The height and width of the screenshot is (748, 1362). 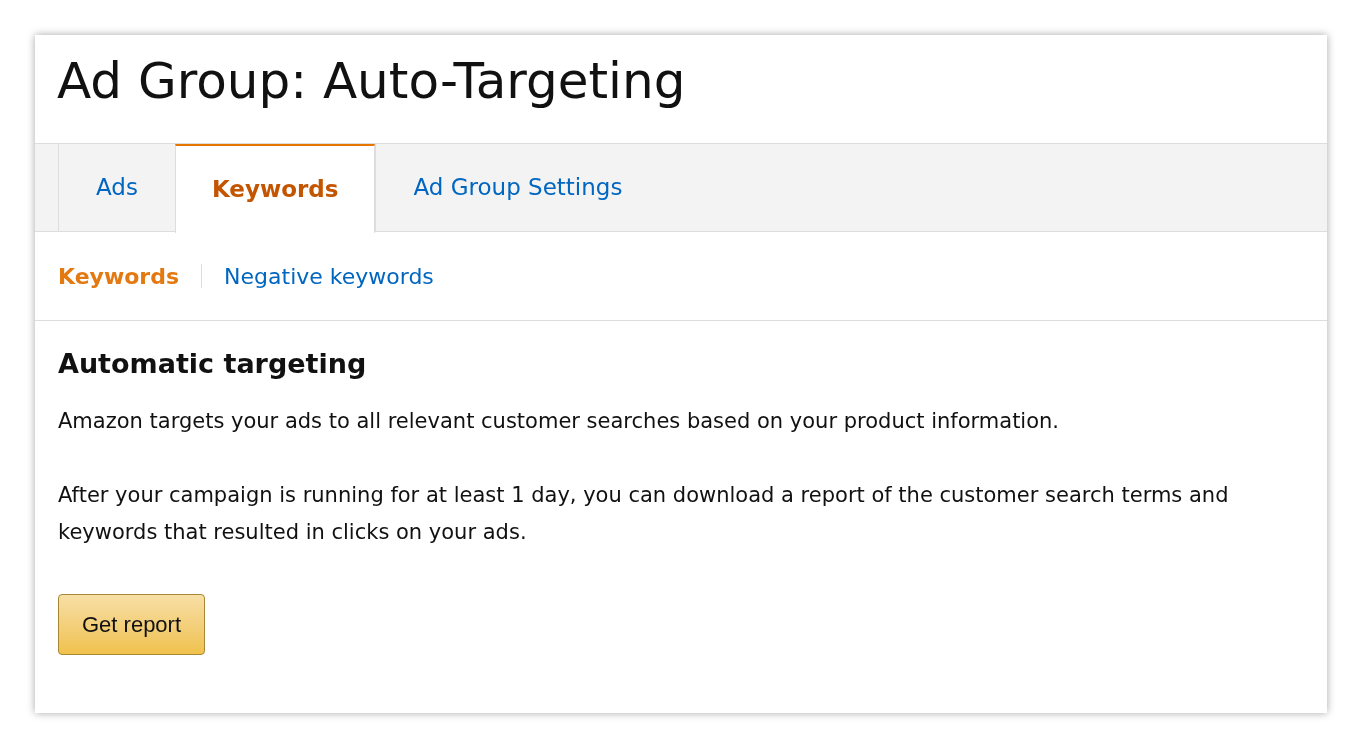 I want to click on subtab-link: Negative keywords, so click(x=329, y=276).